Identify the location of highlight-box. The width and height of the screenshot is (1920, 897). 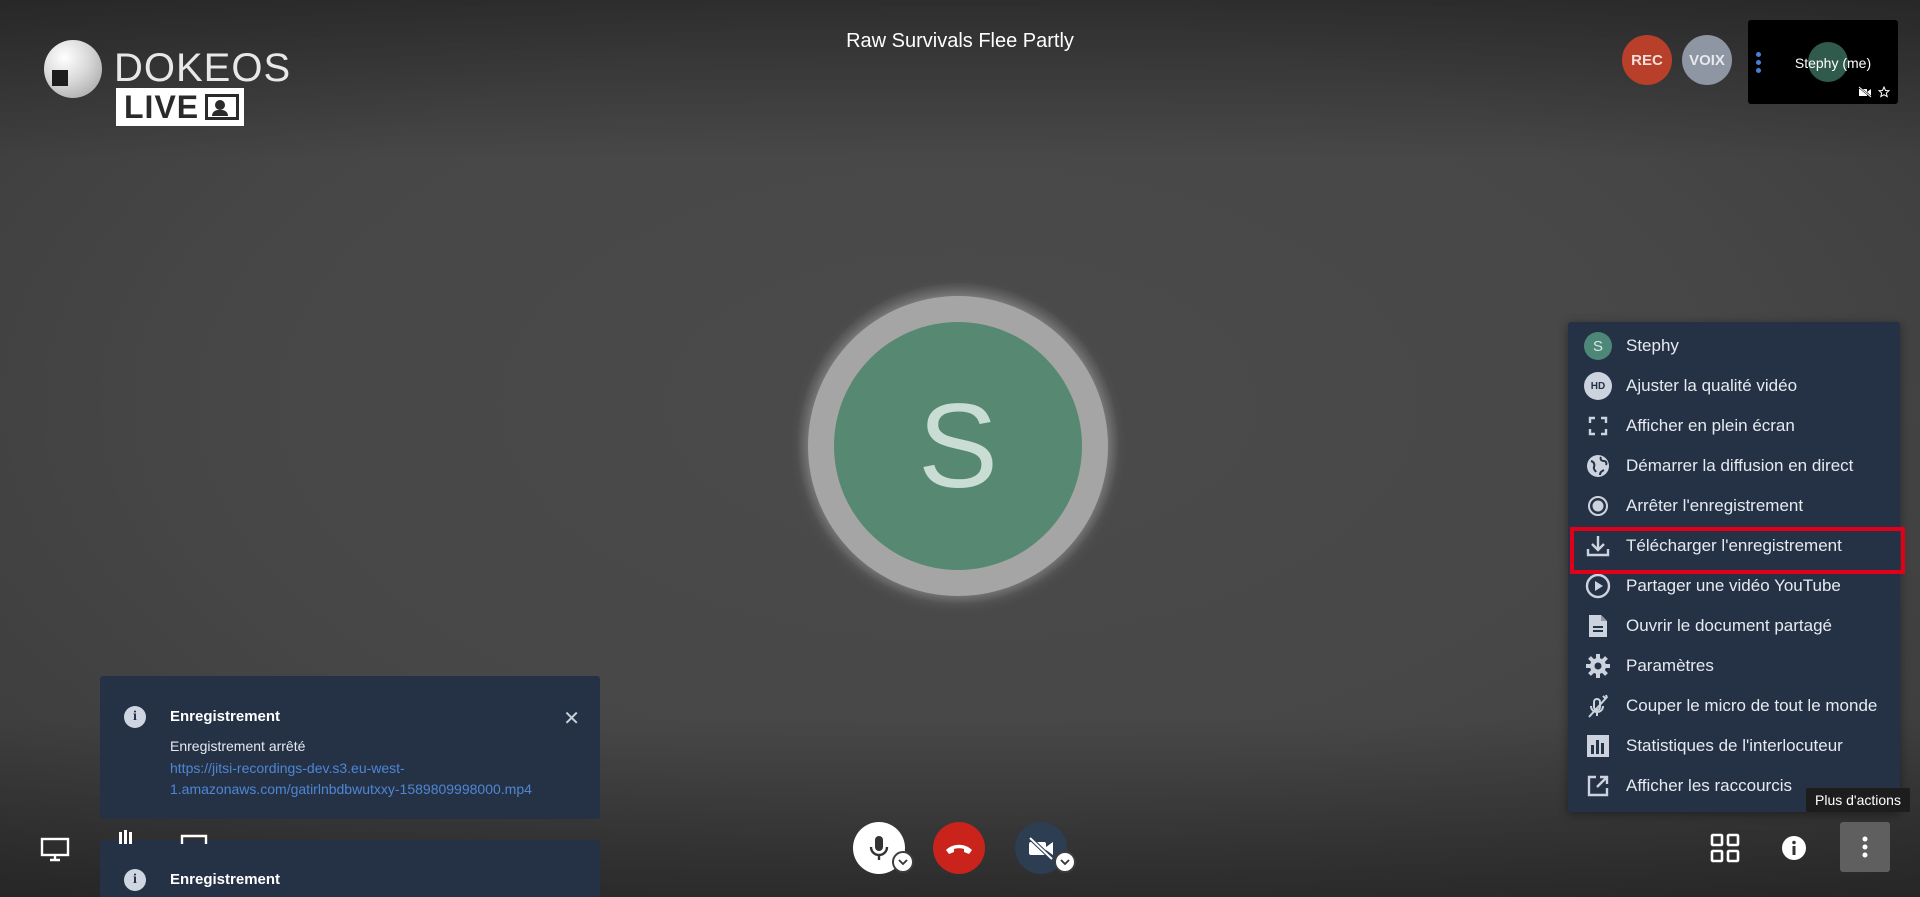
(1737, 550).